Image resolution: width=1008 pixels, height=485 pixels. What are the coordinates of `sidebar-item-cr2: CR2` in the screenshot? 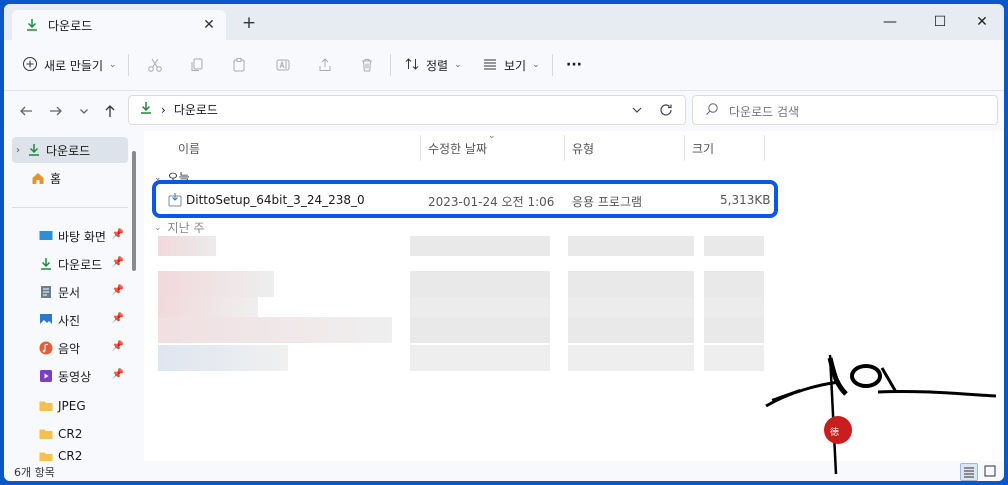 It's located at (70, 434).